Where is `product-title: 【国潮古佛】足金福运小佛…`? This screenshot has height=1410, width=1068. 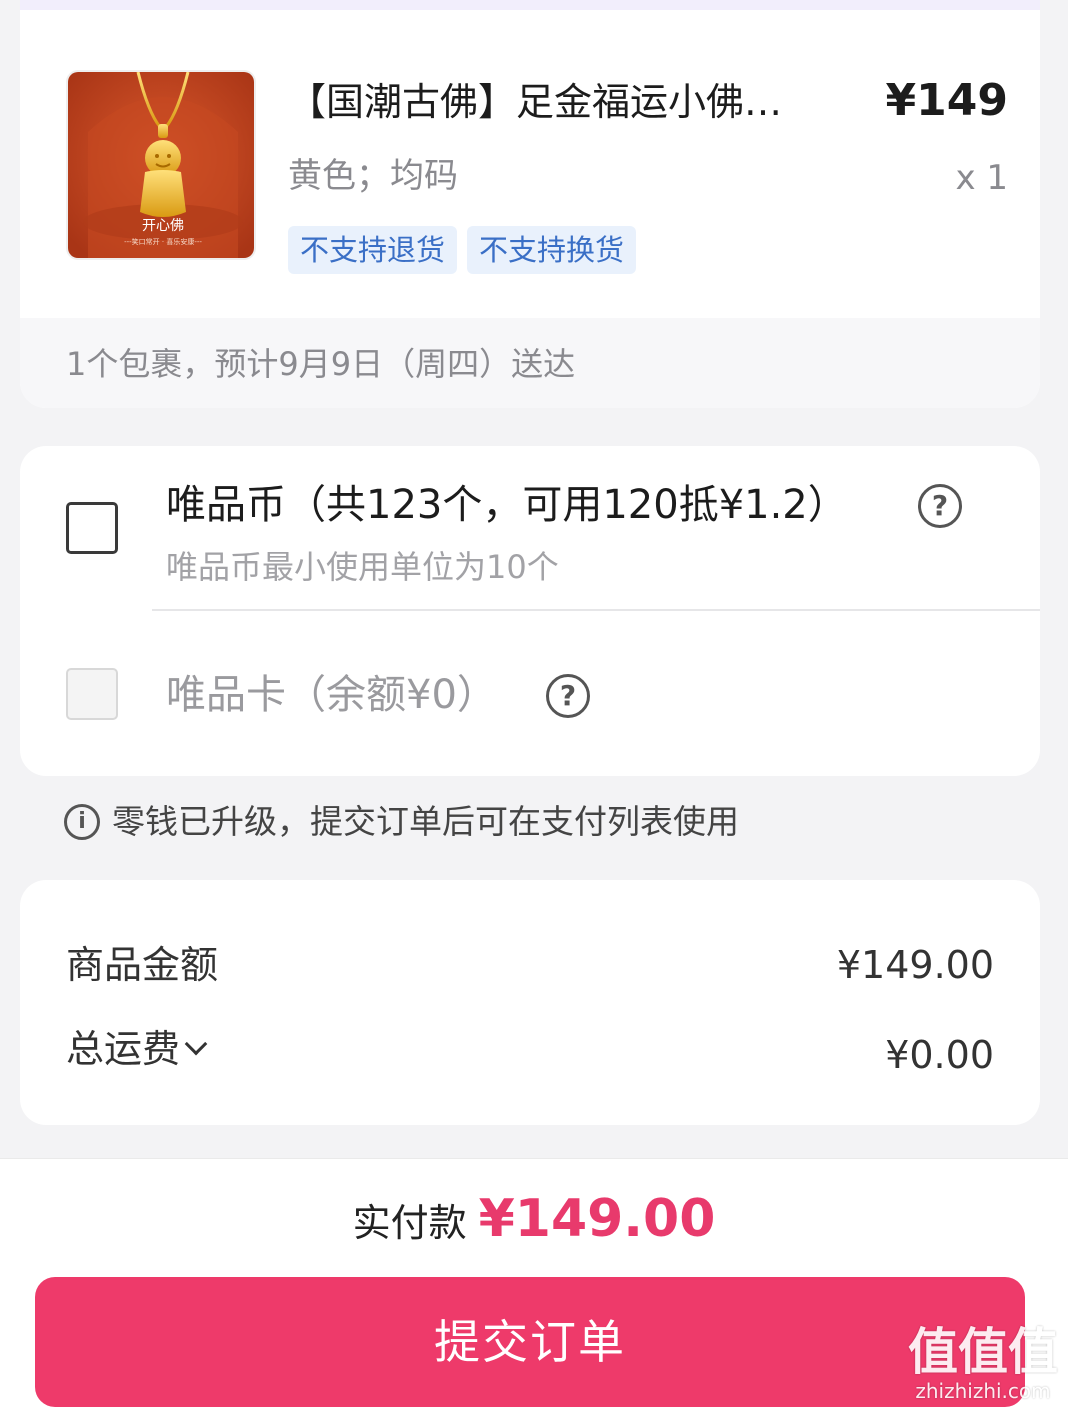 product-title: 【国潮古佛】足金福运小佛… is located at coordinates (568, 102).